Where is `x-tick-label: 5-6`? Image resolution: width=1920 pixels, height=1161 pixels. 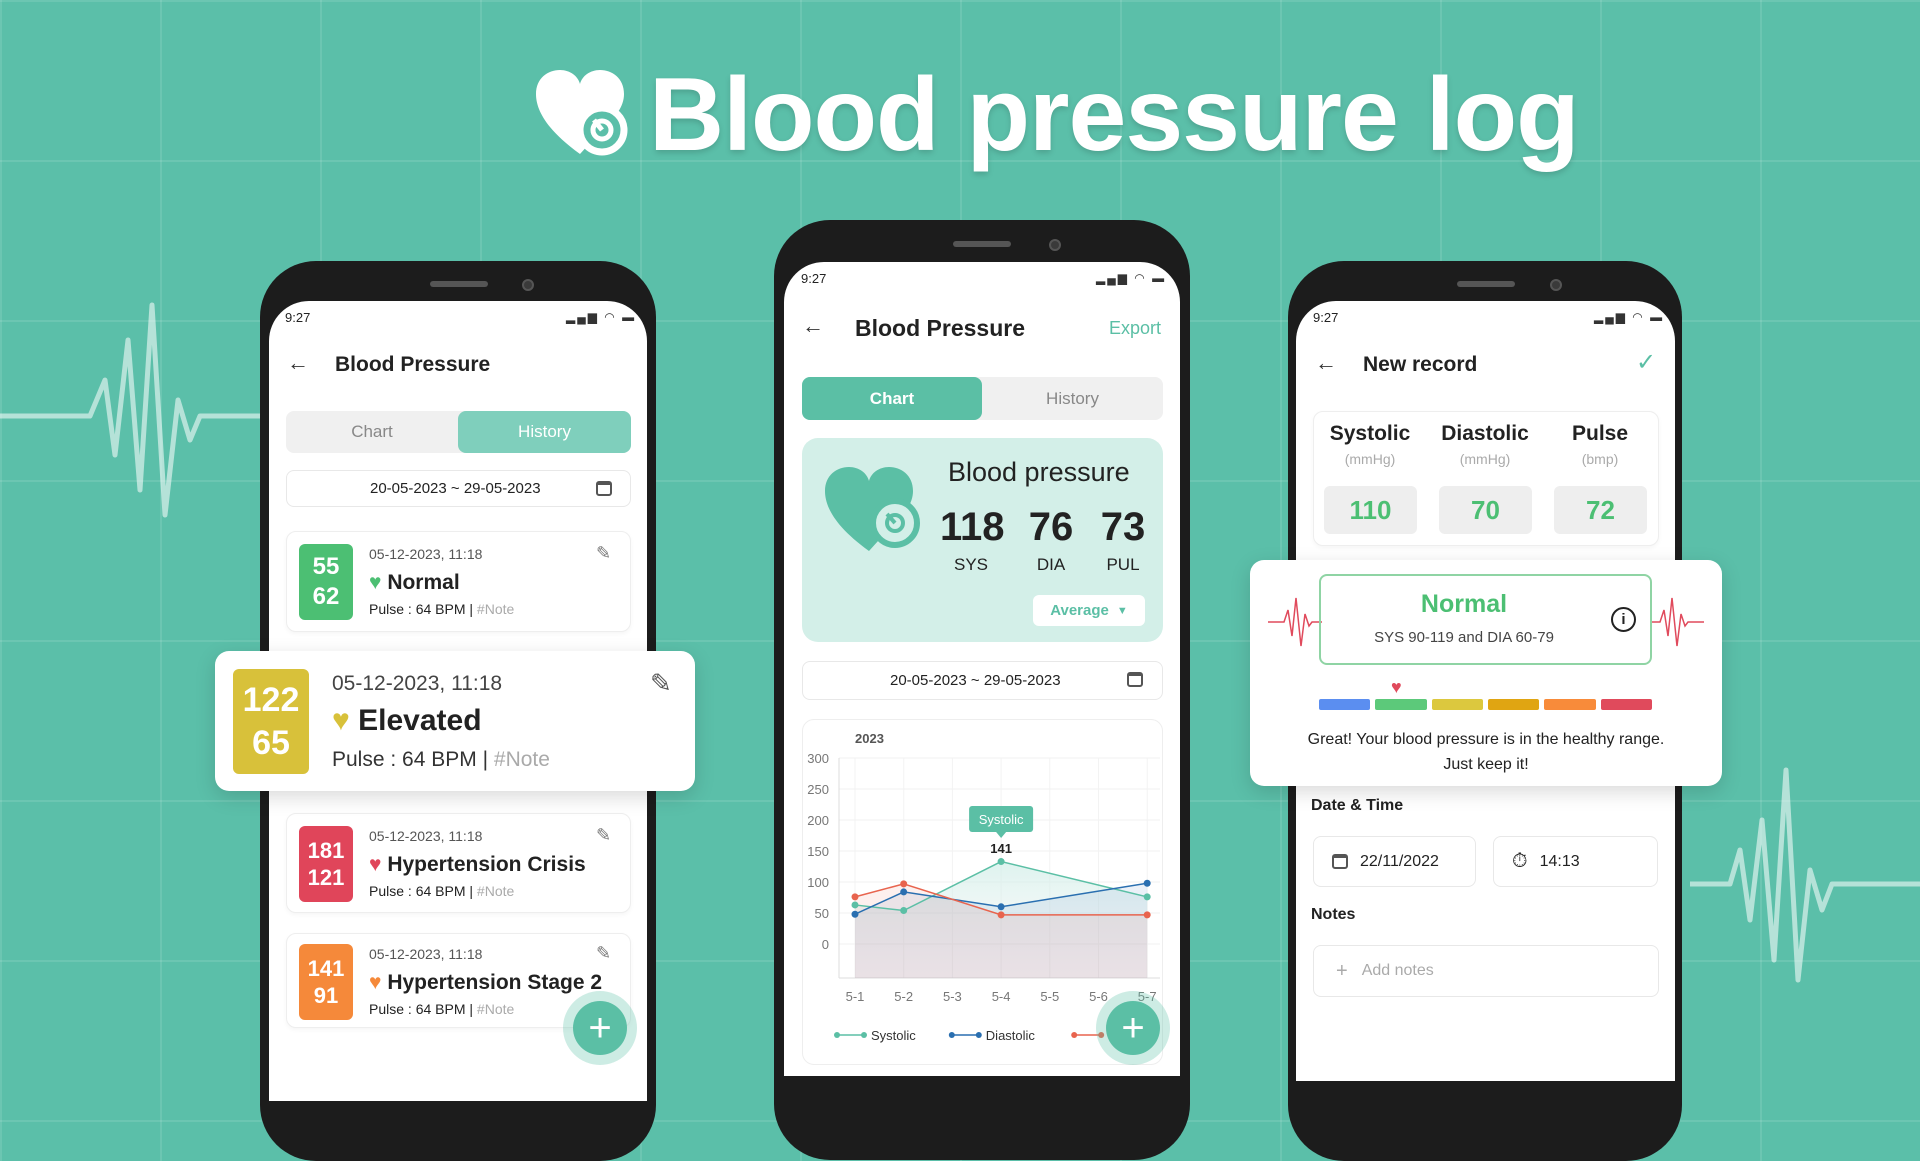
x-tick-label: 5-6 is located at coordinates (1098, 996).